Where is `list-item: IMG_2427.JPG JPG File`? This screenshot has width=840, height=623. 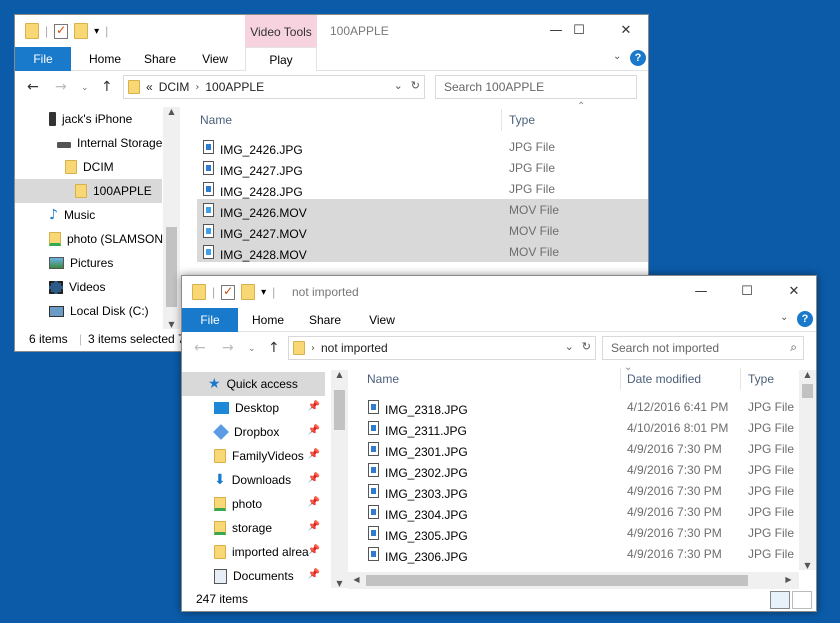 list-item: IMG_2427.JPG JPG File is located at coordinates (422, 167).